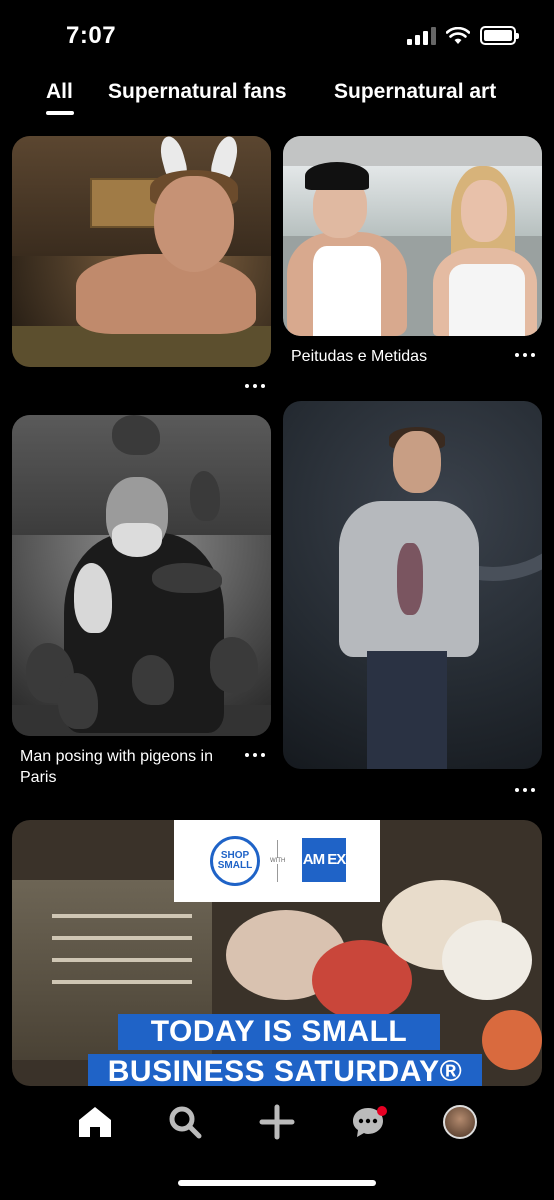 Image resolution: width=554 pixels, height=1200 pixels. Describe the element at coordinates (255, 755) in the screenshot. I see `pin-3-more-options-icon` at that location.